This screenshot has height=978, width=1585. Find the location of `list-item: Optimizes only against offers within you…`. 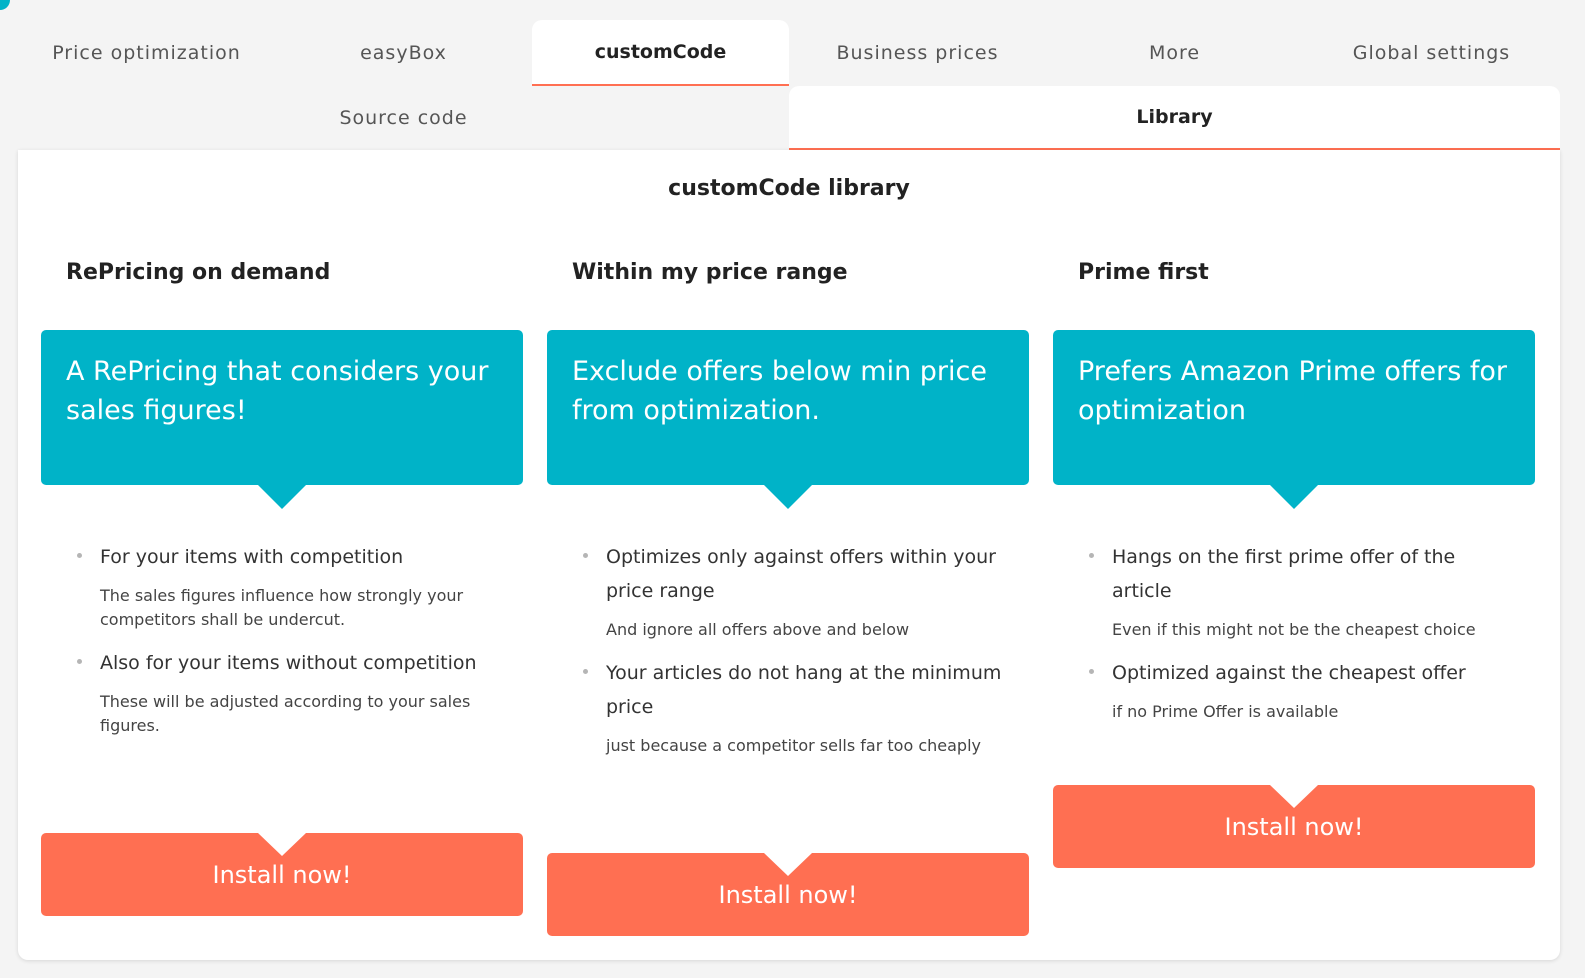

list-item: Optimizes only against offers within you… is located at coordinates (793, 591).